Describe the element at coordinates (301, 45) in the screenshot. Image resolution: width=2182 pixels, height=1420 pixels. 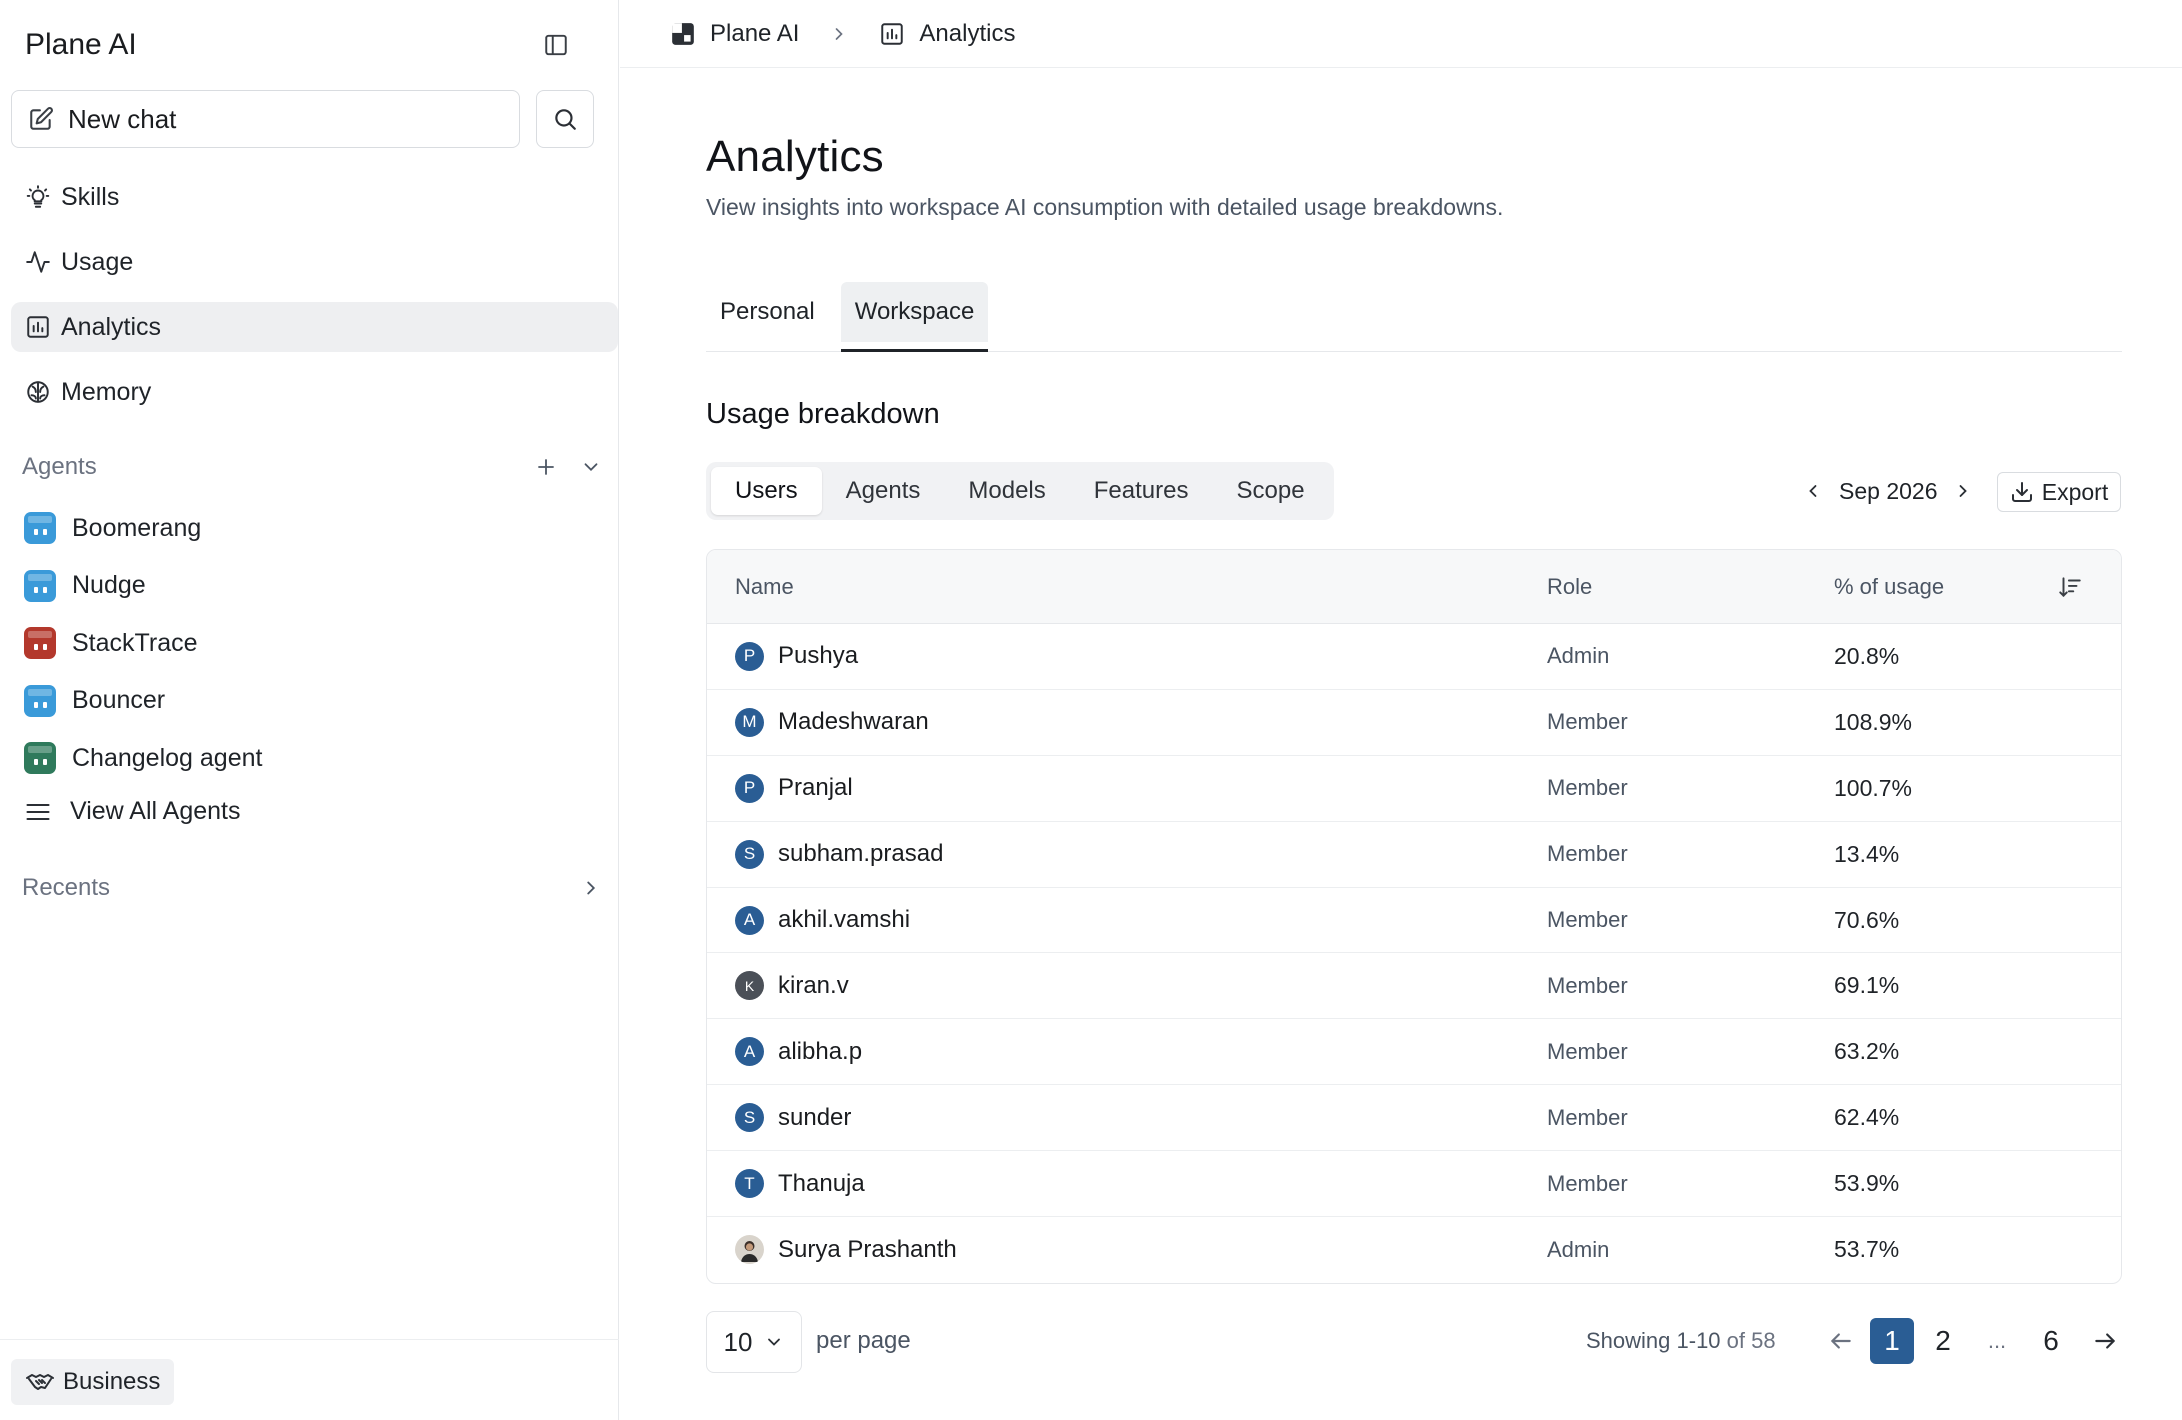
I see `sidebar-header: Plane AI` at that location.